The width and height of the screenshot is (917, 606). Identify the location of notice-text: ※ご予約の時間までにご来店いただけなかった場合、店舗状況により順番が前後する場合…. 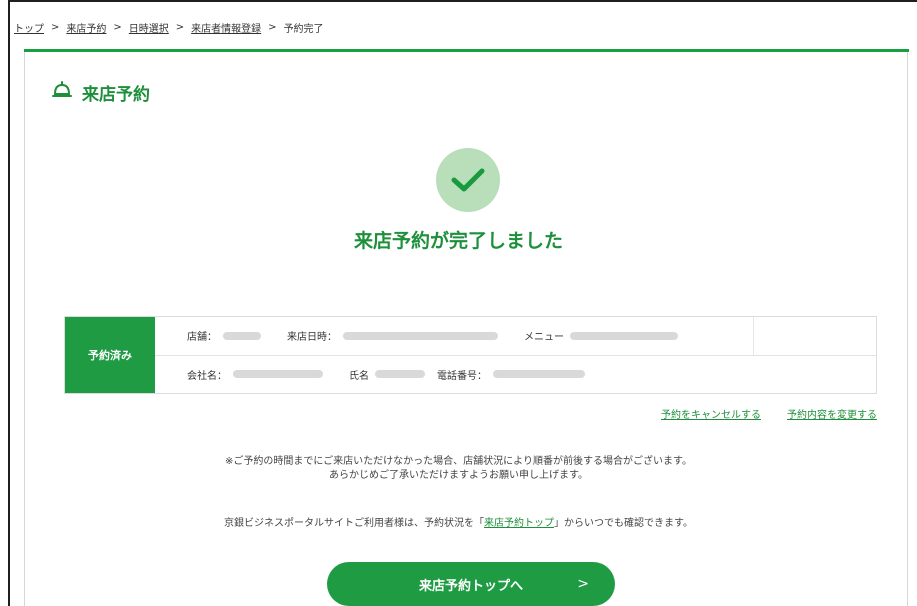
(458, 469).